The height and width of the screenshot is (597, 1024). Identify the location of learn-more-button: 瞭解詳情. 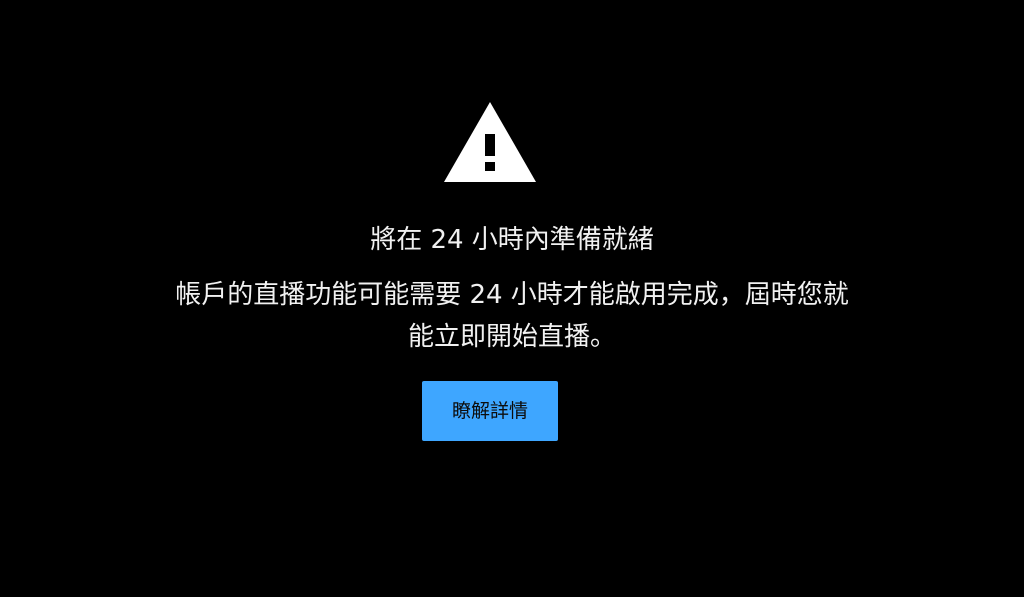
(490, 411).